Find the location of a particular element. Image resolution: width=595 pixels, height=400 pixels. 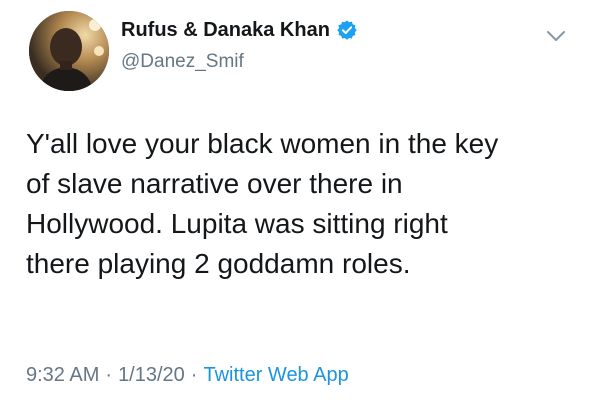

verified-badge-icon is located at coordinates (347, 30).